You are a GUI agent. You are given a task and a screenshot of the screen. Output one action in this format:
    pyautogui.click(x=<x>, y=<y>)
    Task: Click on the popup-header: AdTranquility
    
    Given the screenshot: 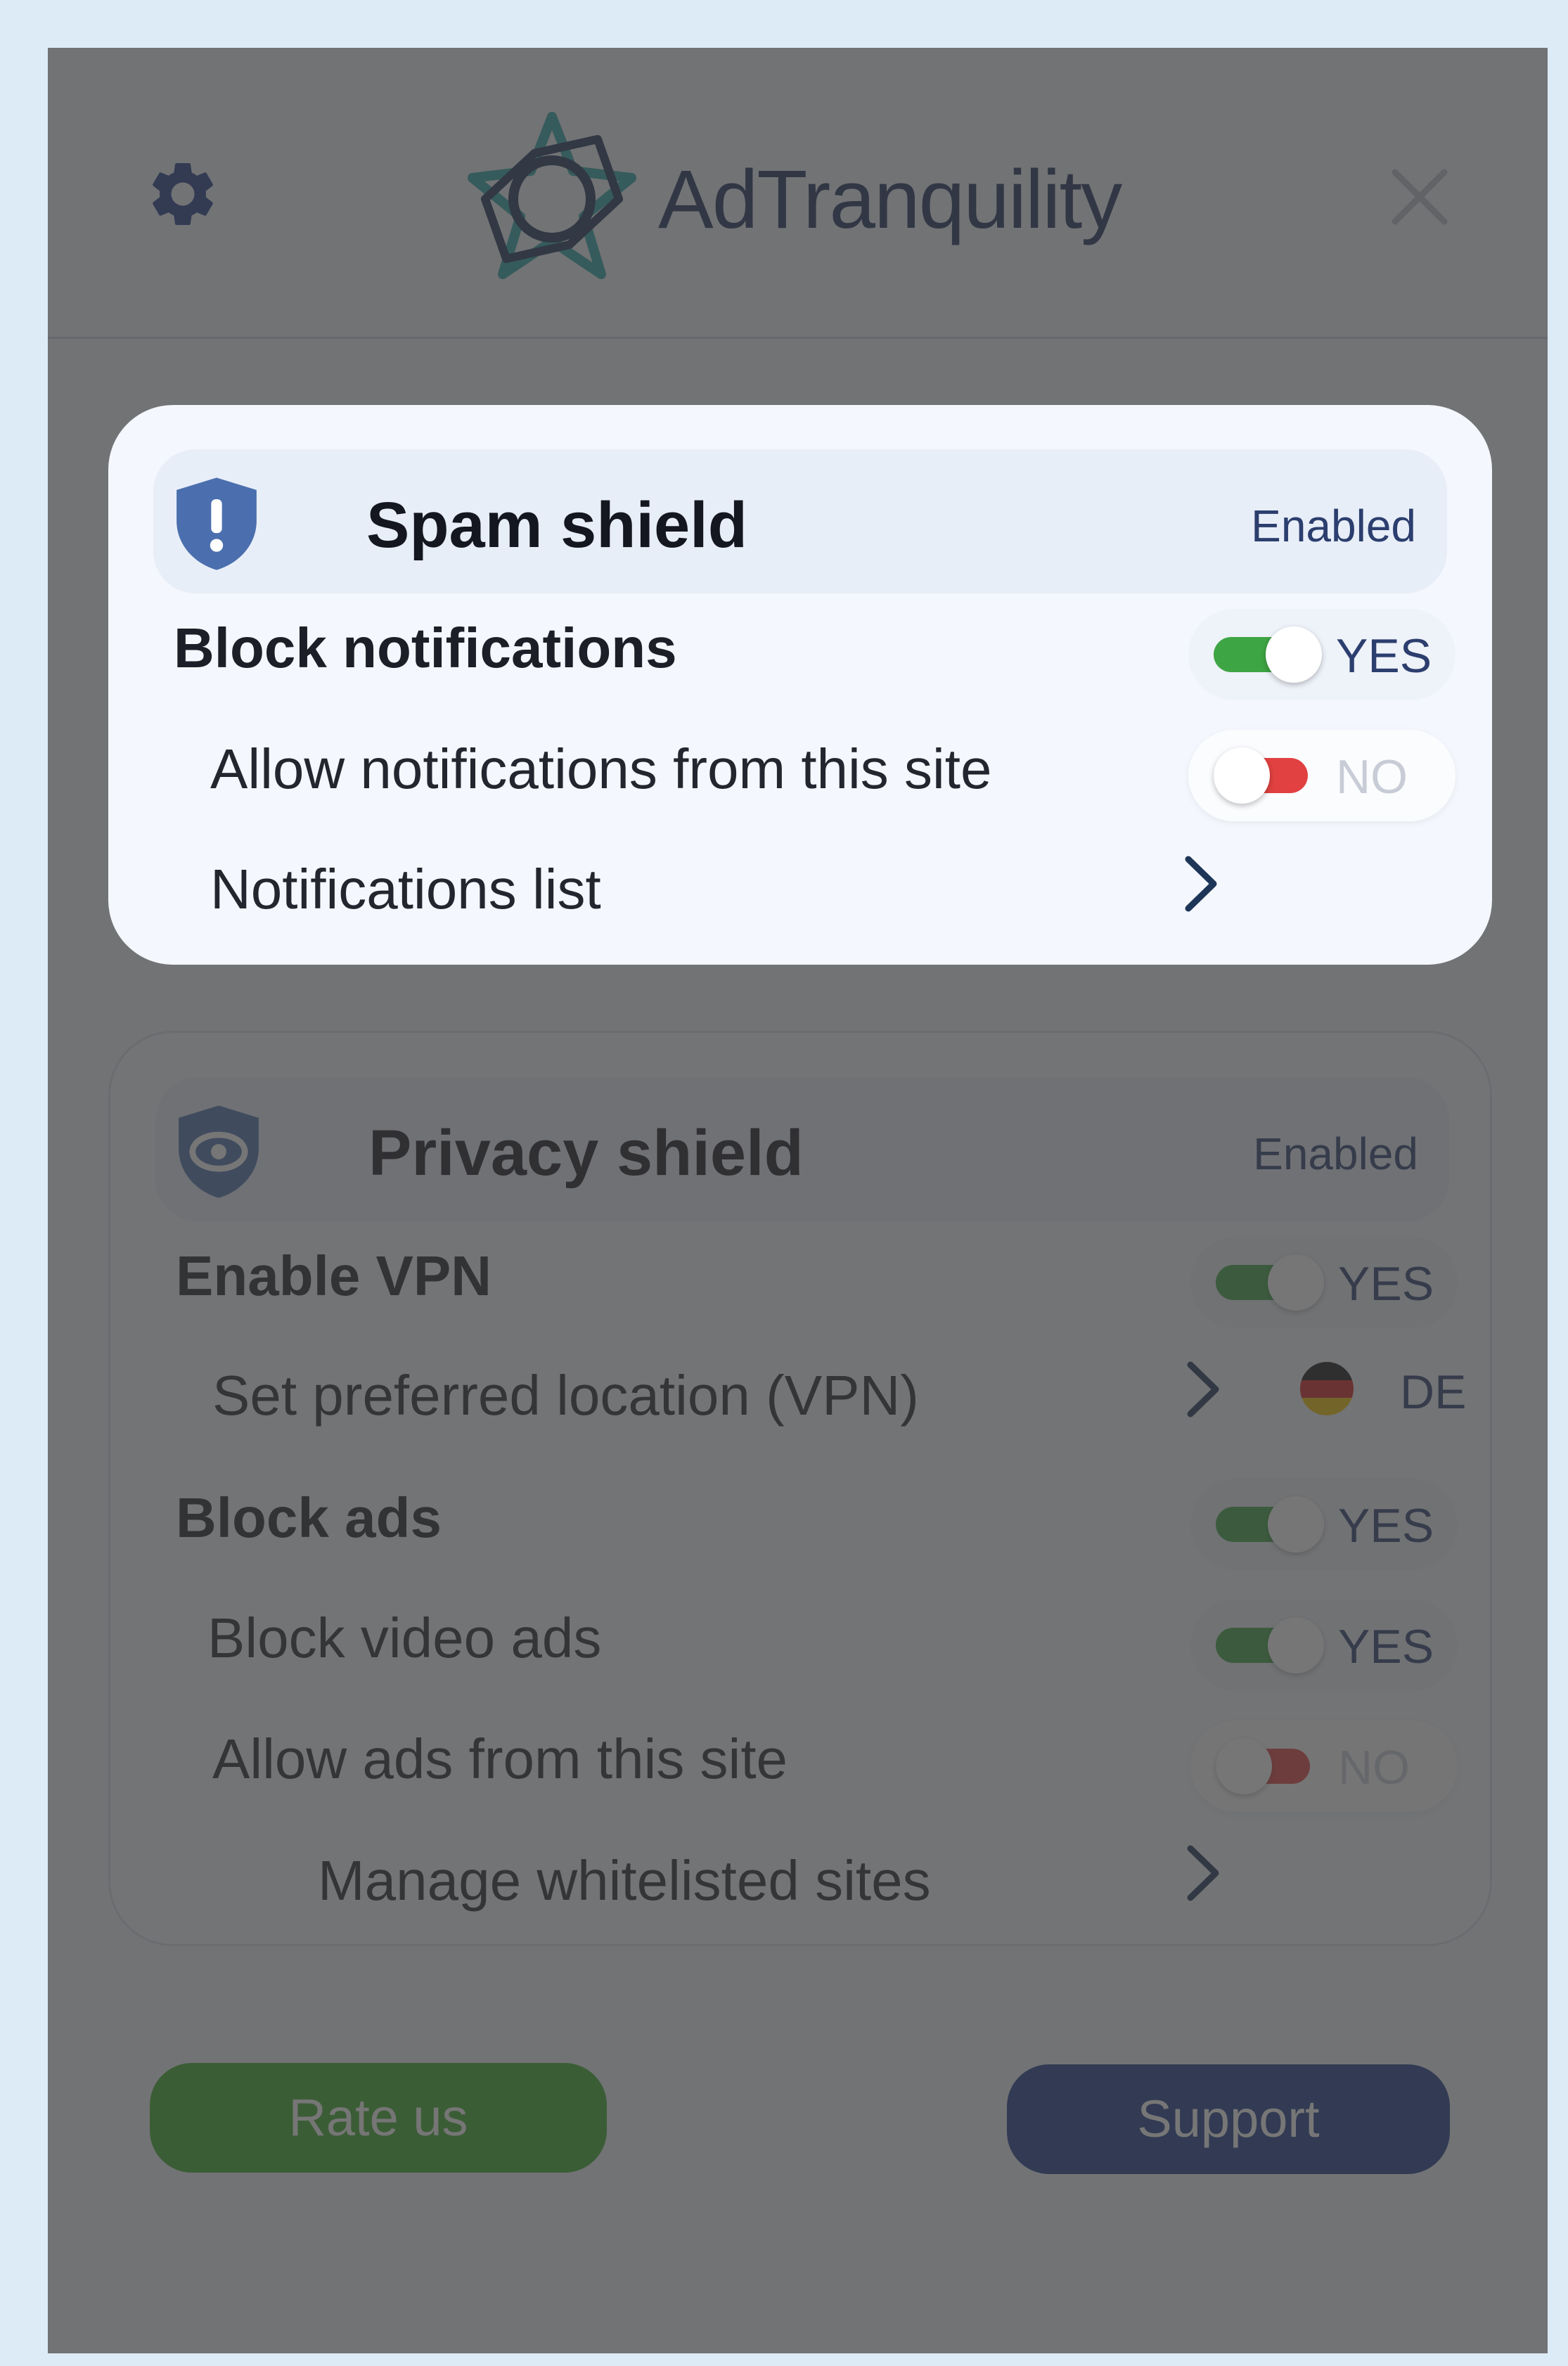 What is the action you would take?
    pyautogui.click(x=798, y=193)
    